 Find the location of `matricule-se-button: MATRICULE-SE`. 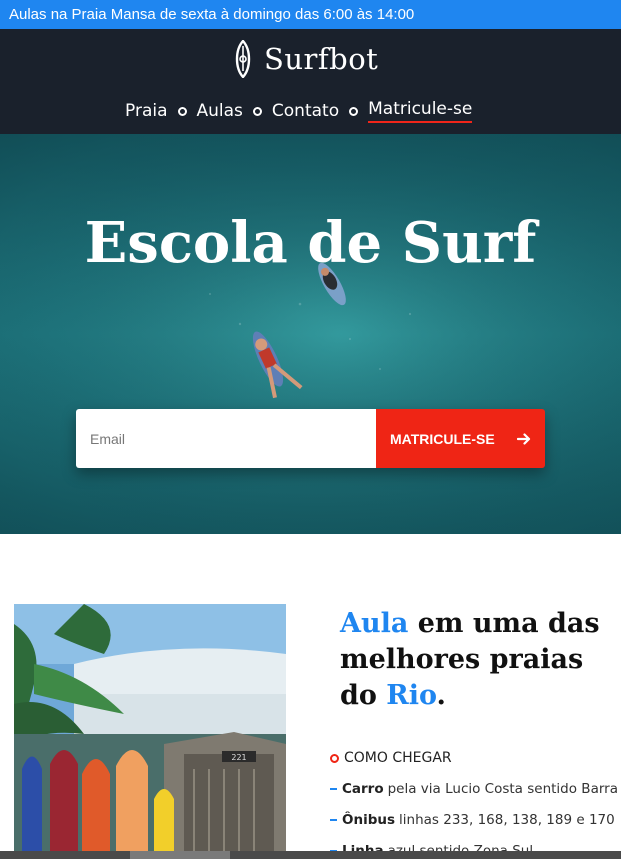

matricule-se-button: MATRICULE-SE is located at coordinates (460, 438).